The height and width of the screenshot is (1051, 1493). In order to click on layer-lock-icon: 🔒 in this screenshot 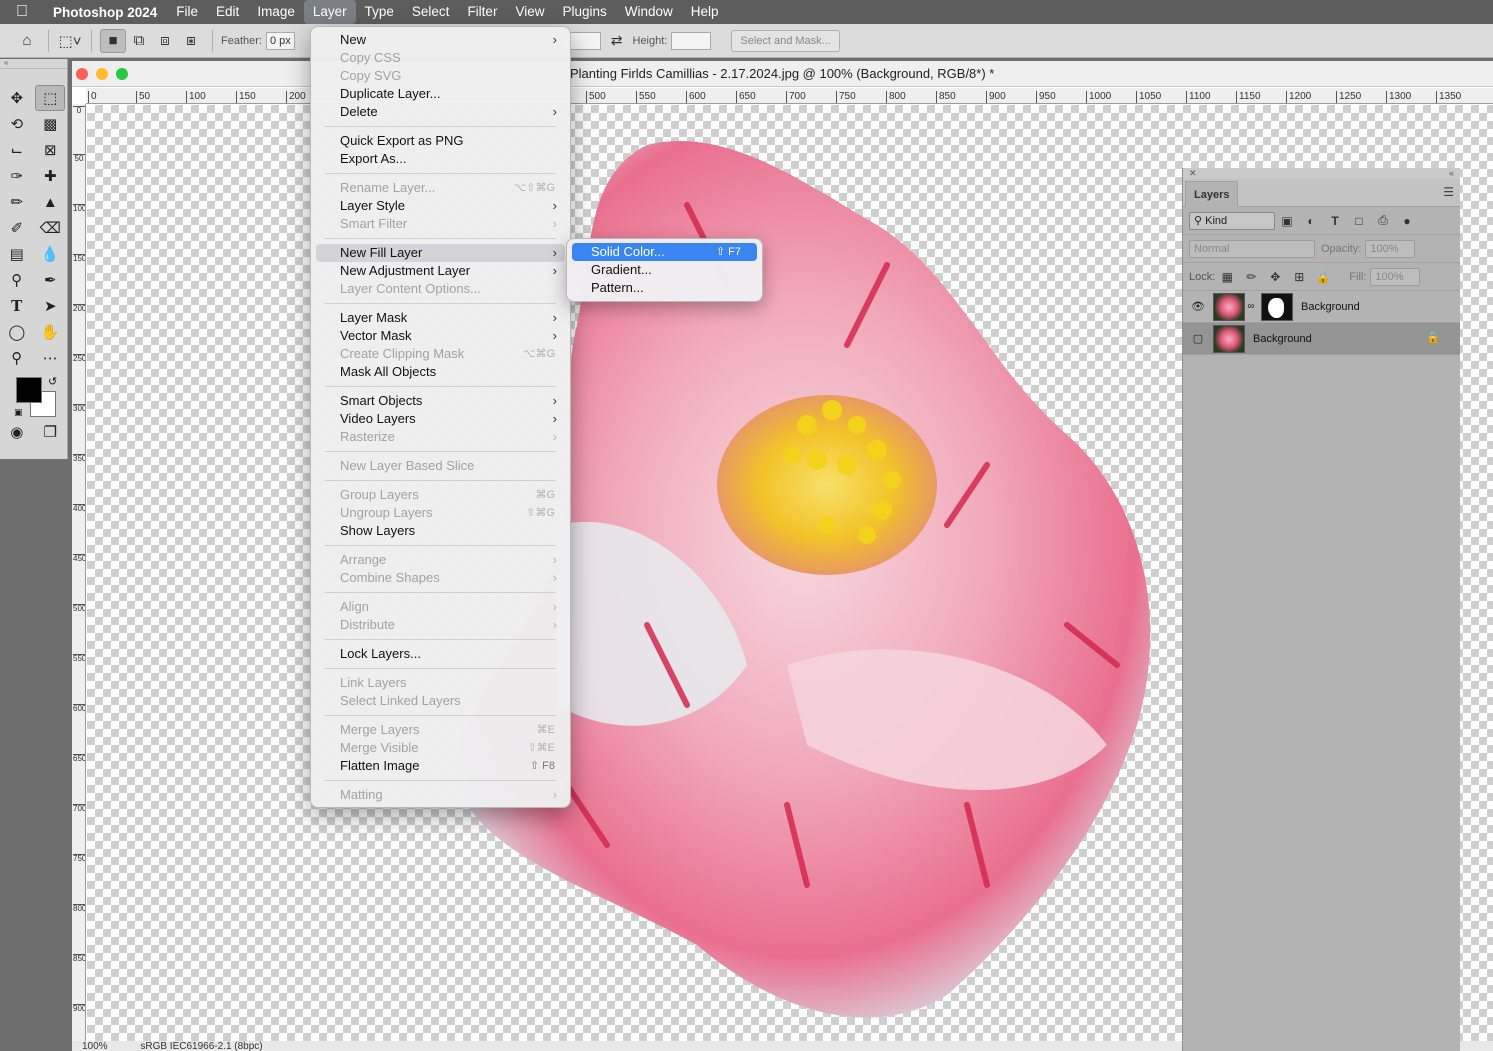, I will do `click(1433, 337)`.